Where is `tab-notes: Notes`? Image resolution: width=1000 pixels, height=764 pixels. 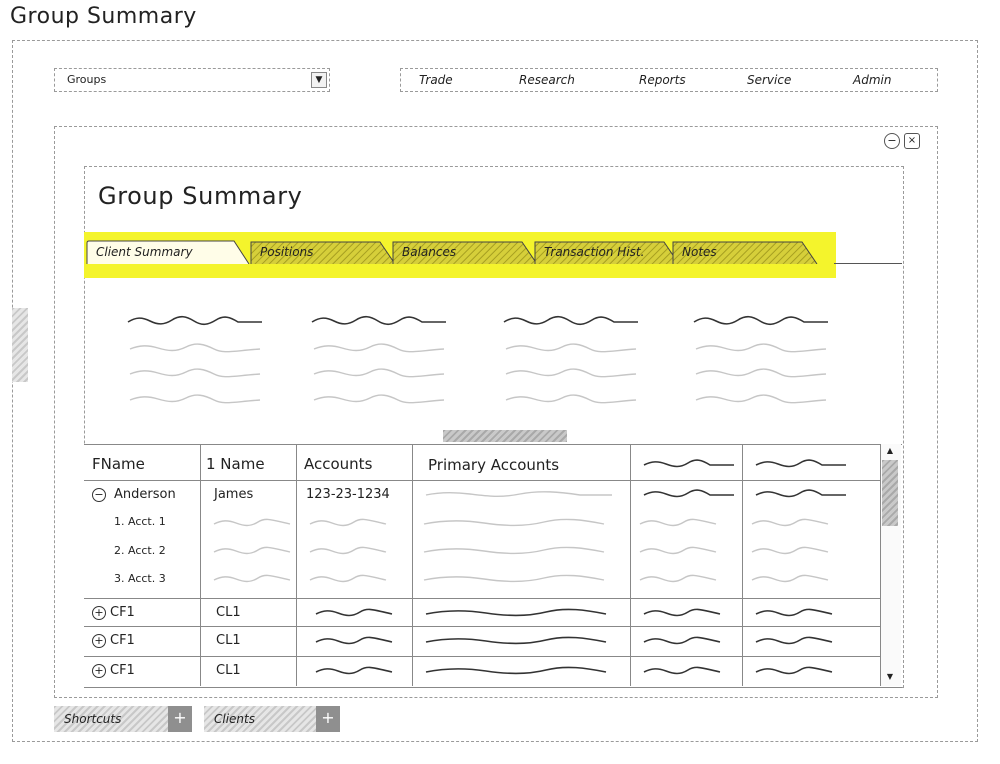
tab-notes: Notes is located at coordinates (745, 252).